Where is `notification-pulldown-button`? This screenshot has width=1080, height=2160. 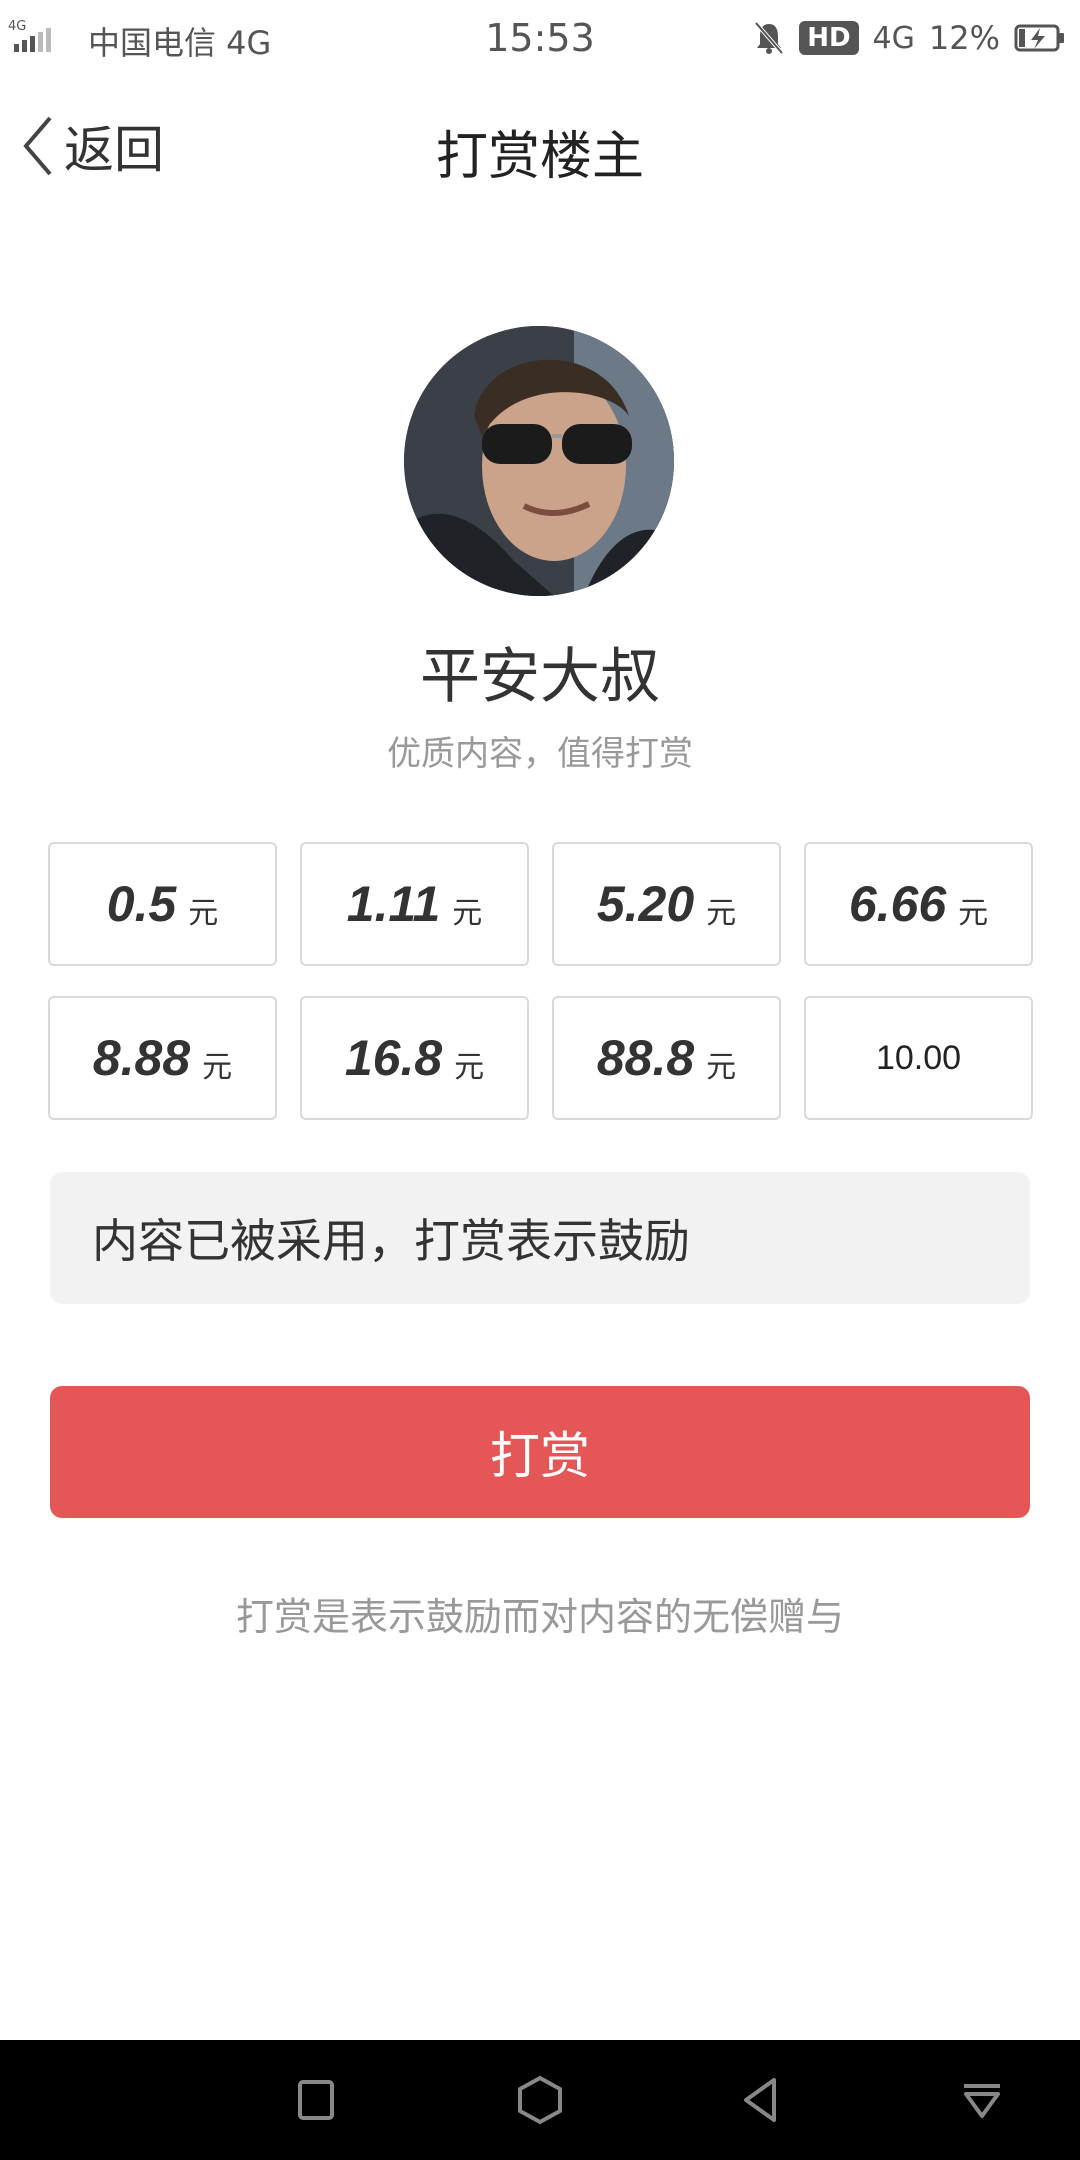
notification-pulldown-button is located at coordinates (982, 2100).